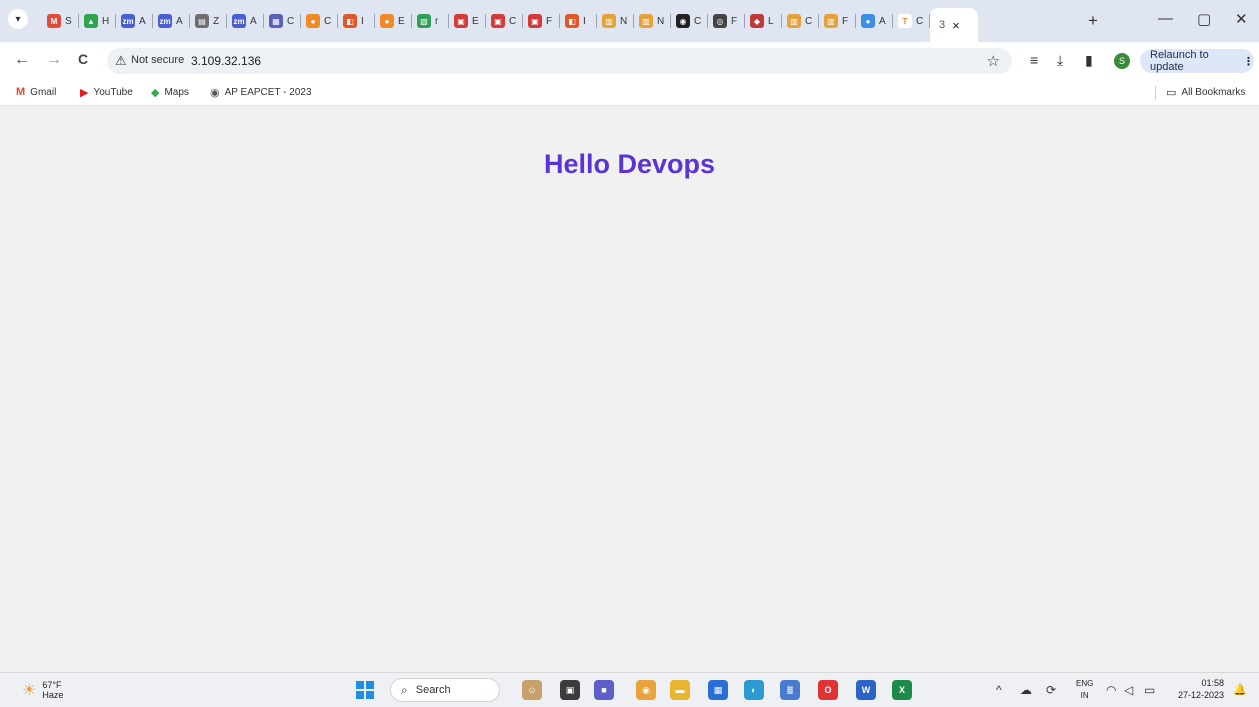  I want to click on weather-widget: ☀ 67°F Haze, so click(42, 690).